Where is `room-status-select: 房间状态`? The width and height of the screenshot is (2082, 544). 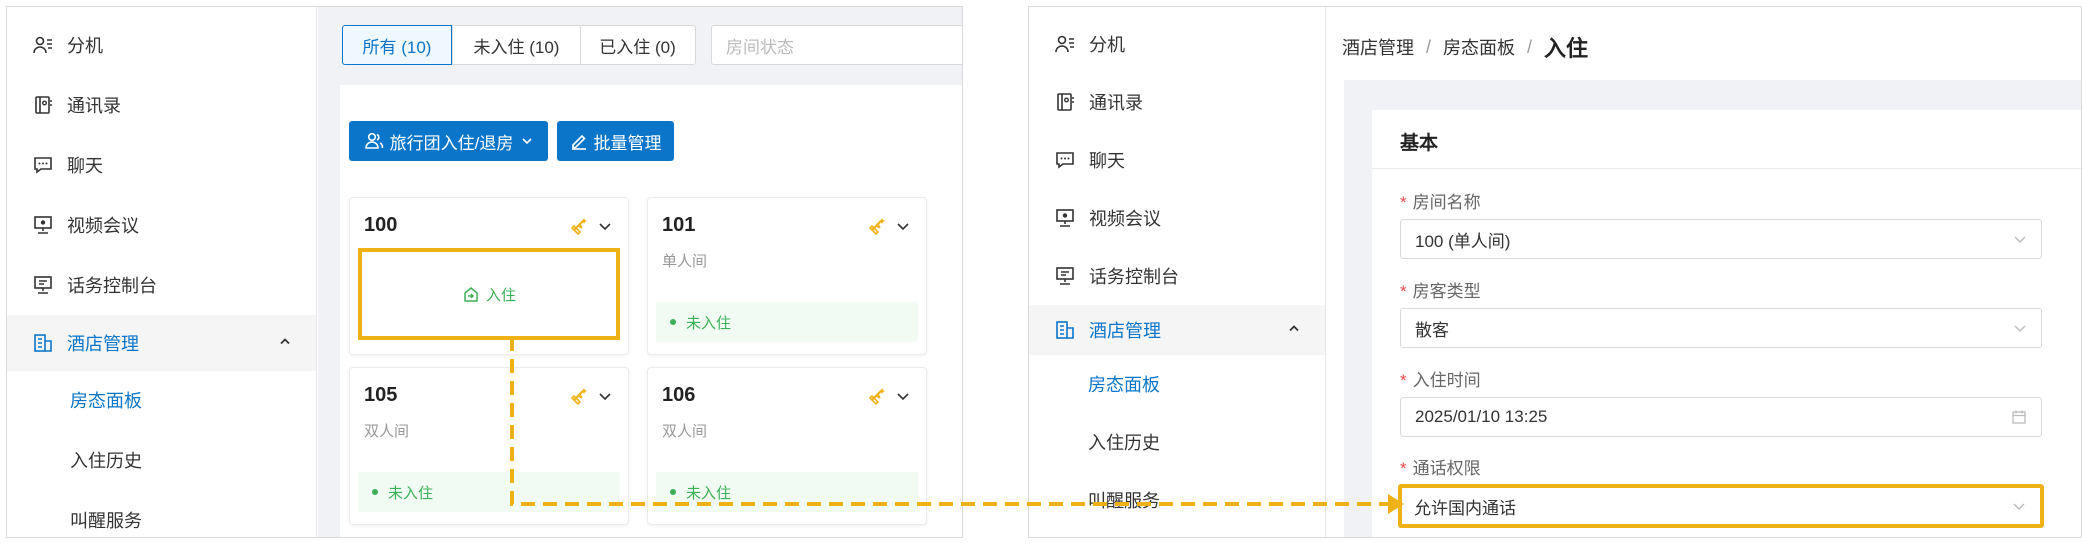 room-status-select: 房间状态 is located at coordinates (836, 45).